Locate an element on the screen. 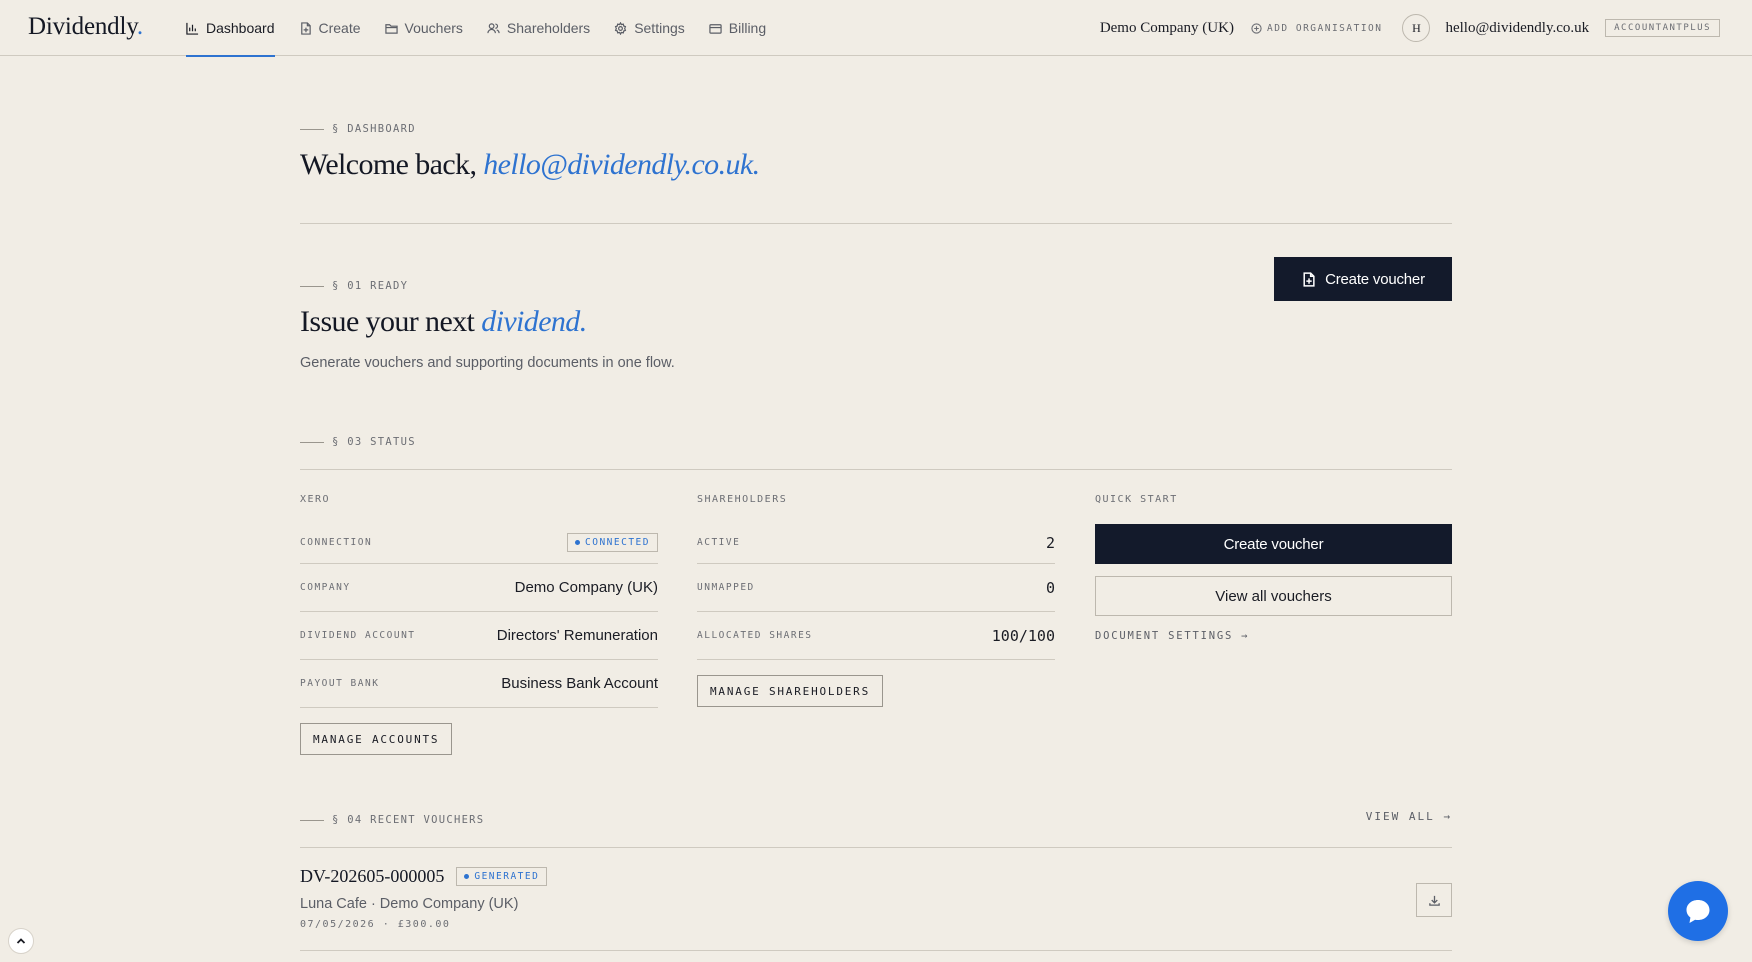  nav-item-vouchers: Vouchers is located at coordinates (423, 28).